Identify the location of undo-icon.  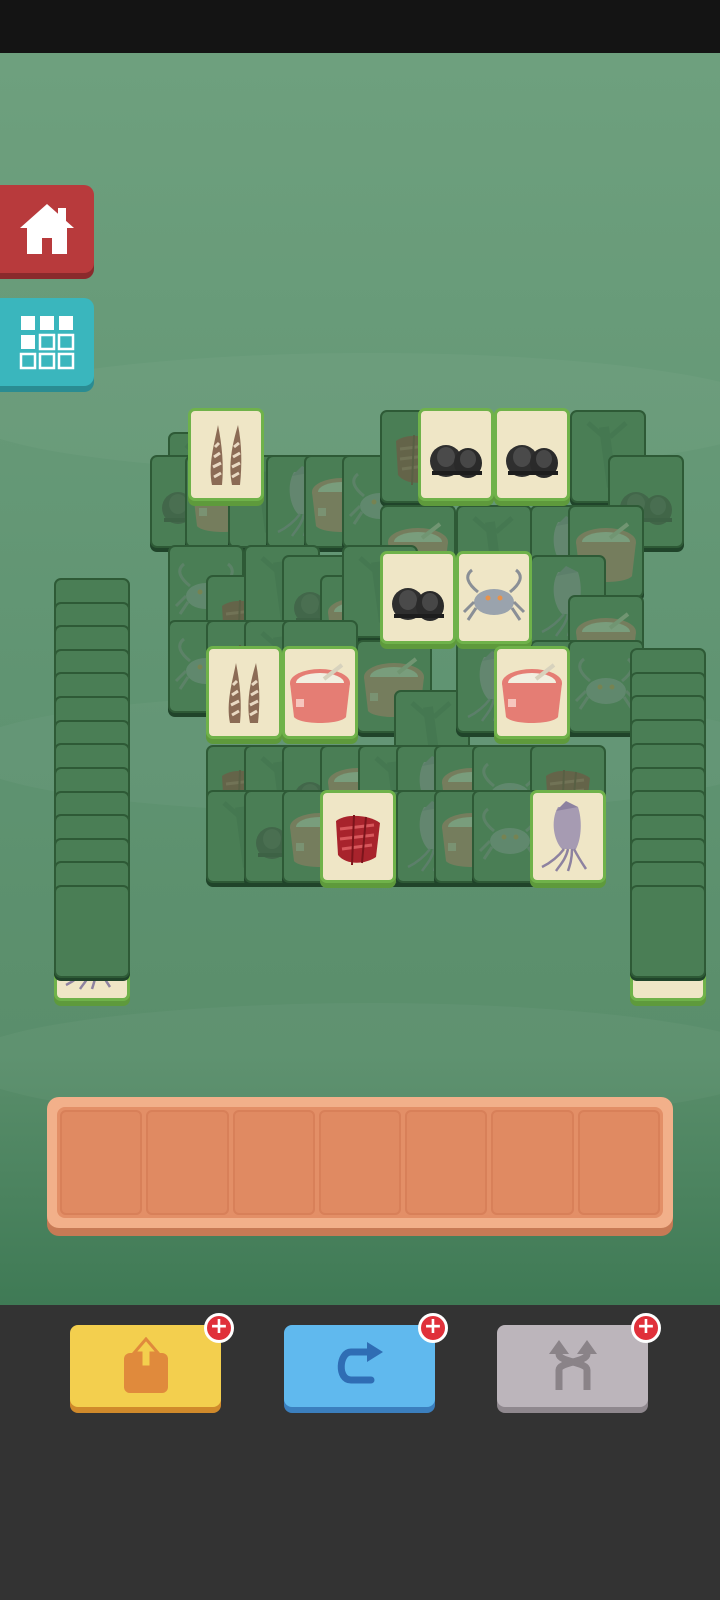
(145, 1365).